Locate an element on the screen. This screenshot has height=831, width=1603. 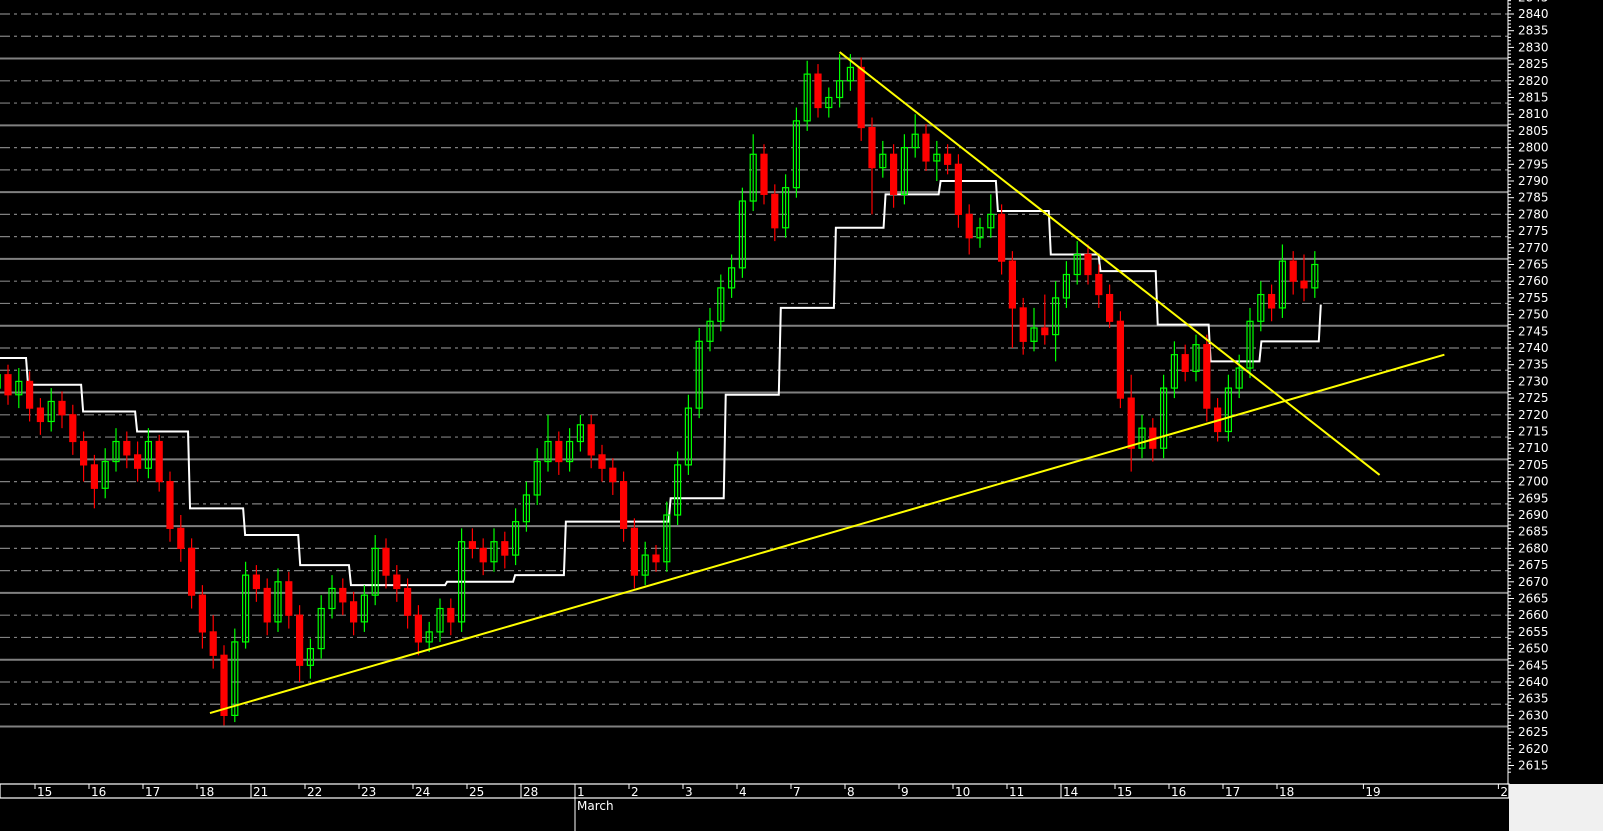
price-tick-label: 2660 is located at coordinates (1533, 615).